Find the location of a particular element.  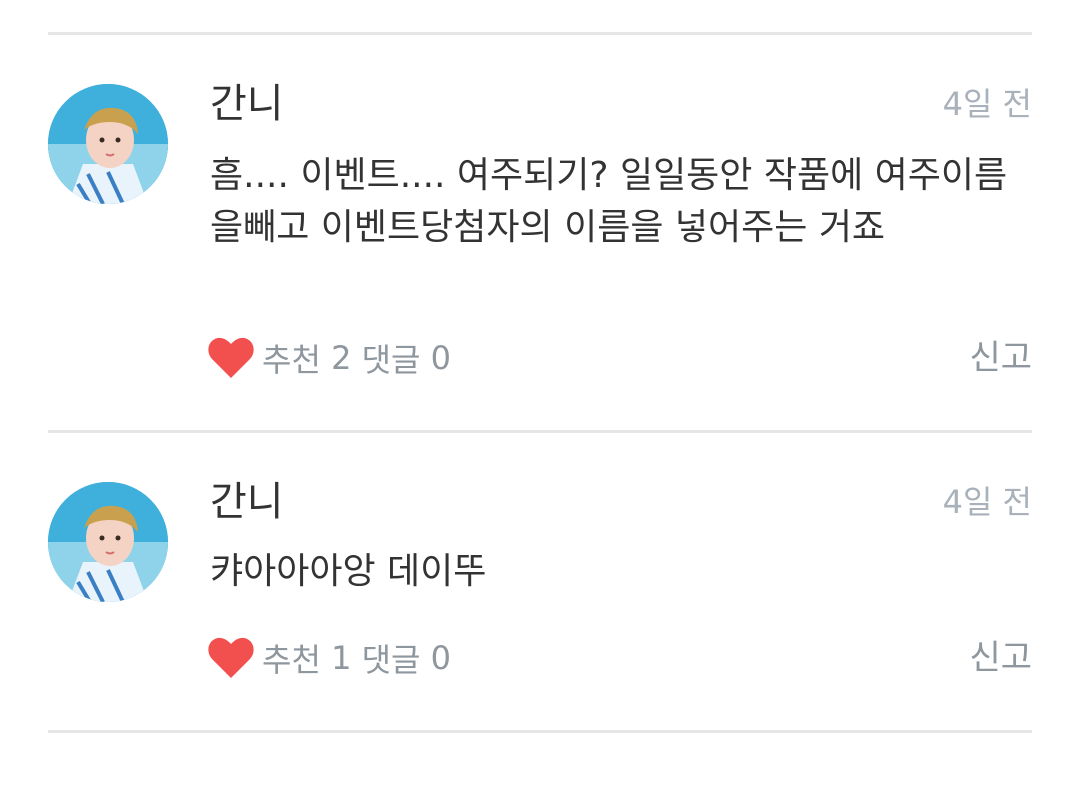

divider-top is located at coordinates (540, 33).